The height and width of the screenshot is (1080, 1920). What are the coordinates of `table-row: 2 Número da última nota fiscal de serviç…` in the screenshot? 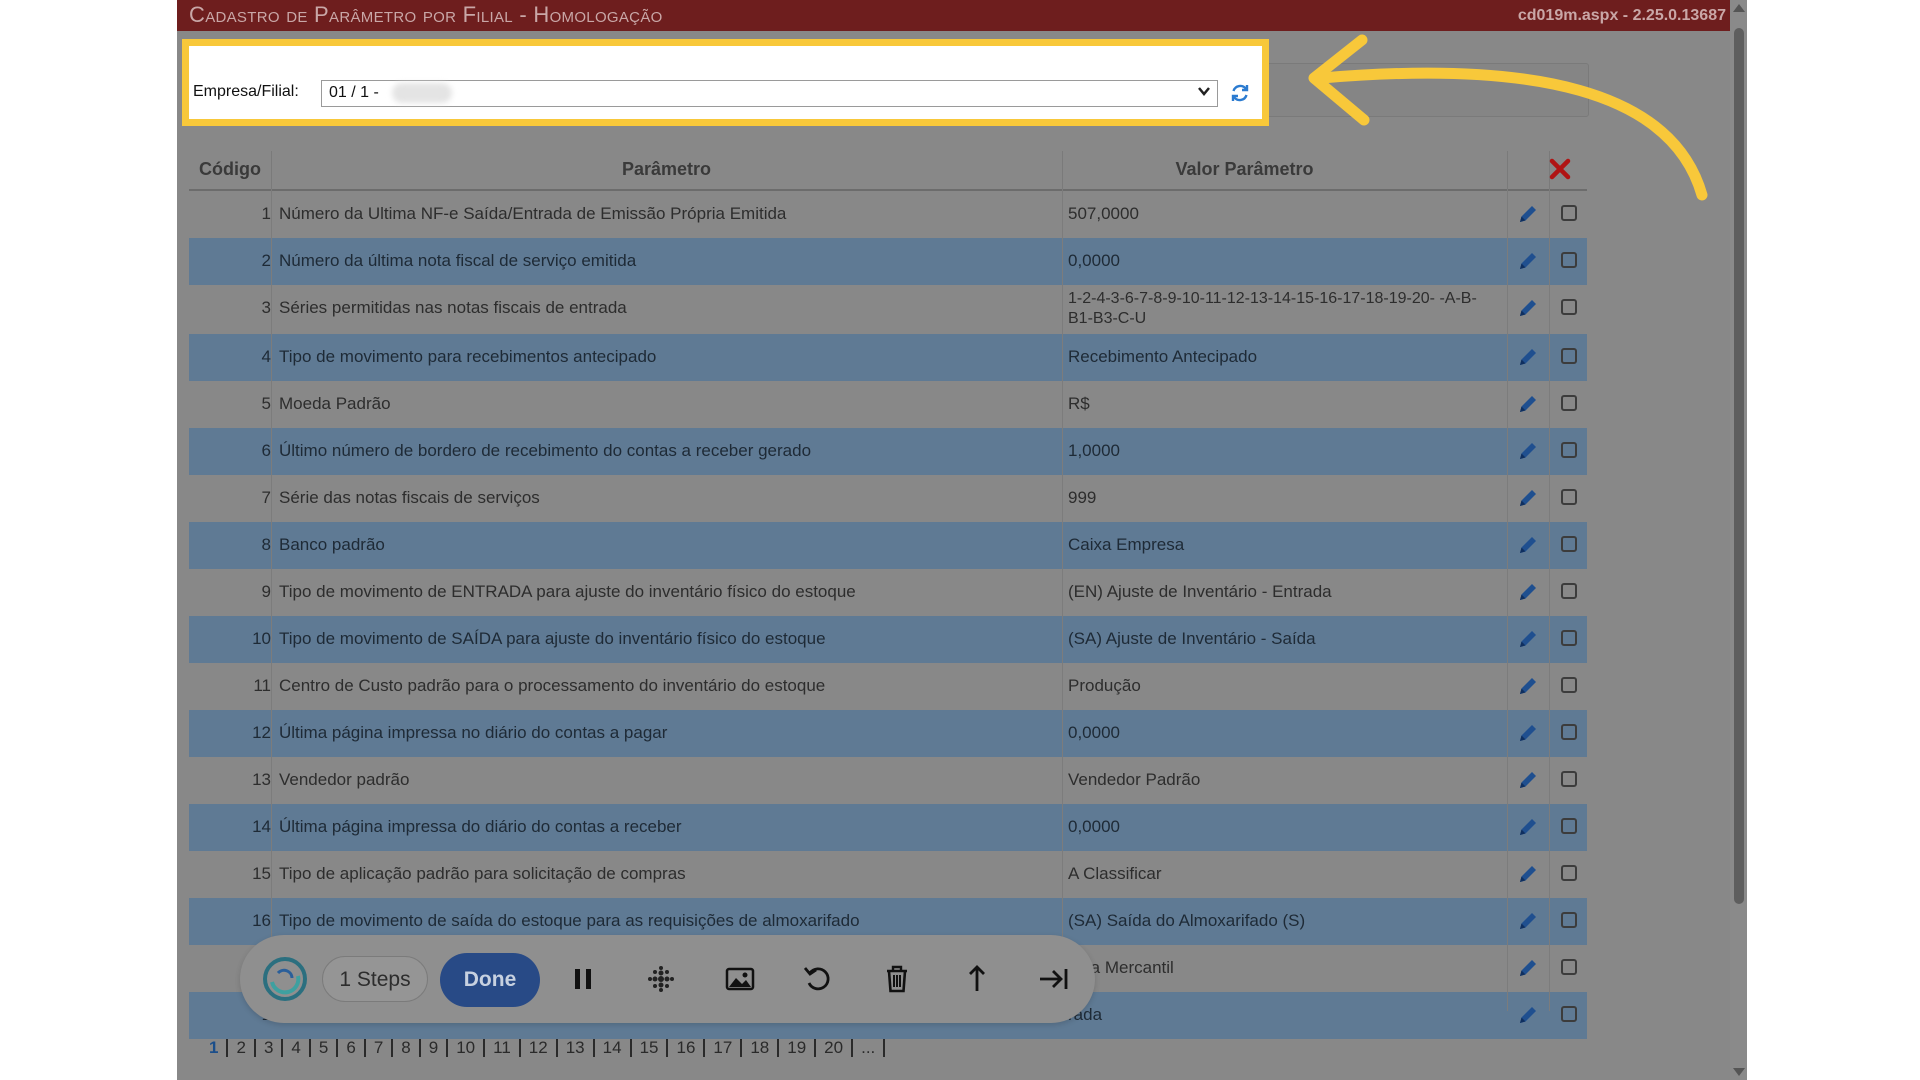 It's located at (888, 261).